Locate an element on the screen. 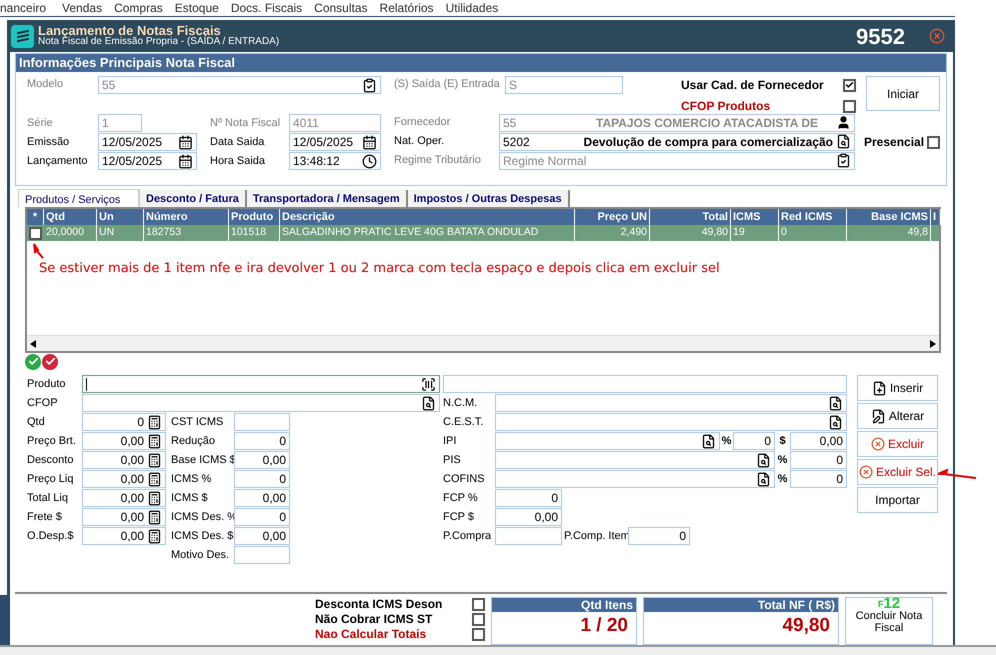 Image resolution: width=996 pixels, height=655 pixels. tab: Produtos / Serviços is located at coordinates (79, 198).